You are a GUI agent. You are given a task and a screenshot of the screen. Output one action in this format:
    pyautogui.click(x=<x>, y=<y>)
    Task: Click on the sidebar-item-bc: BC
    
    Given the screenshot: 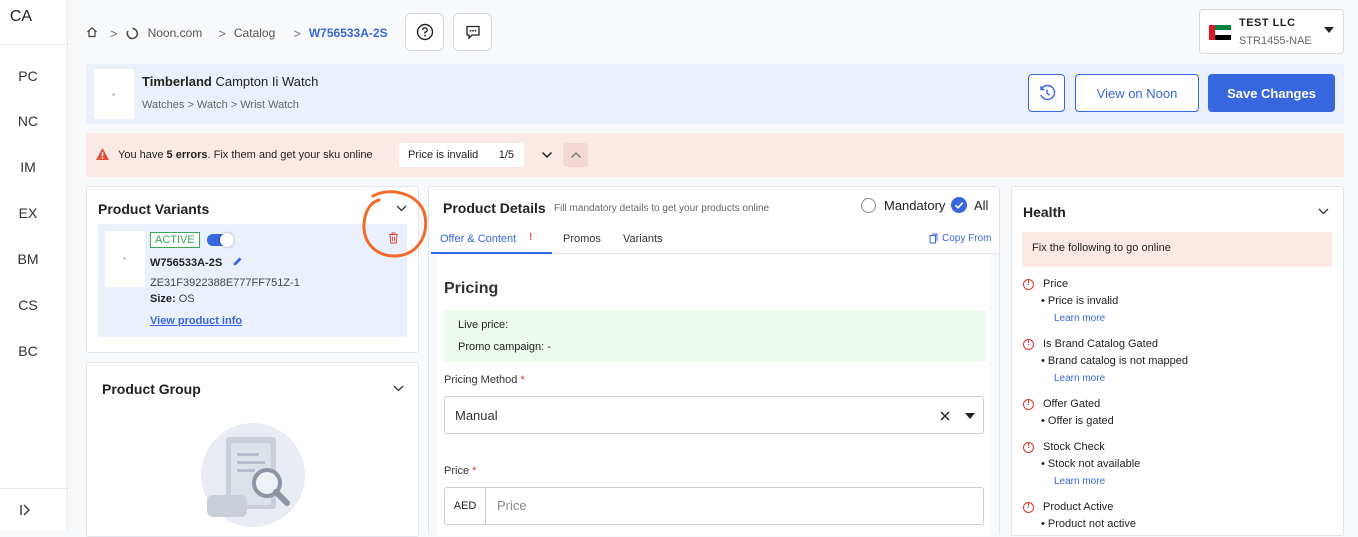 What is the action you would take?
    pyautogui.click(x=28, y=351)
    